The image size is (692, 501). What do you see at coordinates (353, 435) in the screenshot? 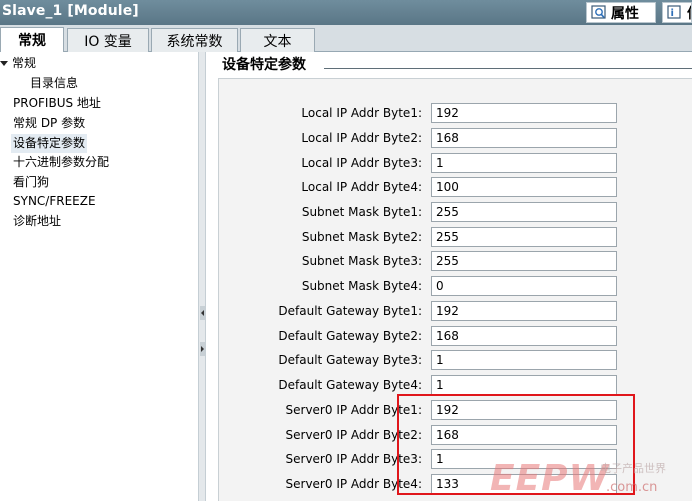
I see `param-label: Server0 IP Addr Byte2:` at bounding box center [353, 435].